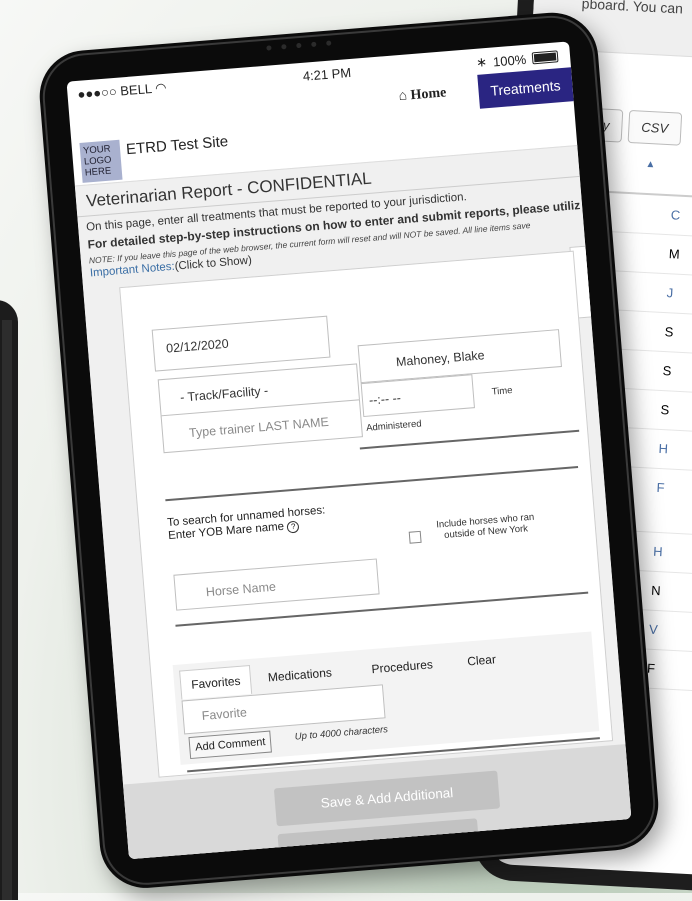 The width and height of the screenshot is (692, 901). I want to click on status-right: ∗ 100%, so click(517, 59).